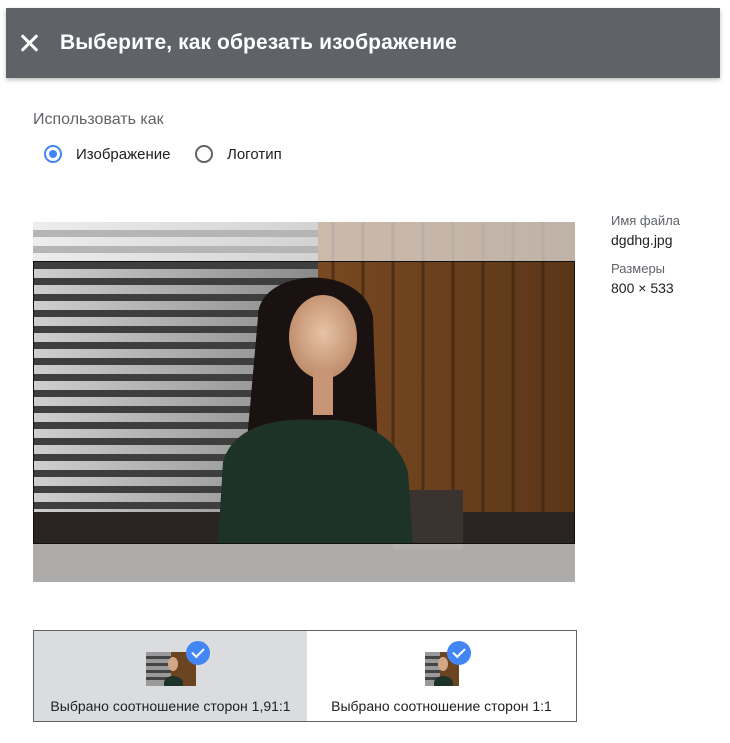 The width and height of the screenshot is (730, 743). I want to click on radio-image-option: Изображение, so click(107, 154).